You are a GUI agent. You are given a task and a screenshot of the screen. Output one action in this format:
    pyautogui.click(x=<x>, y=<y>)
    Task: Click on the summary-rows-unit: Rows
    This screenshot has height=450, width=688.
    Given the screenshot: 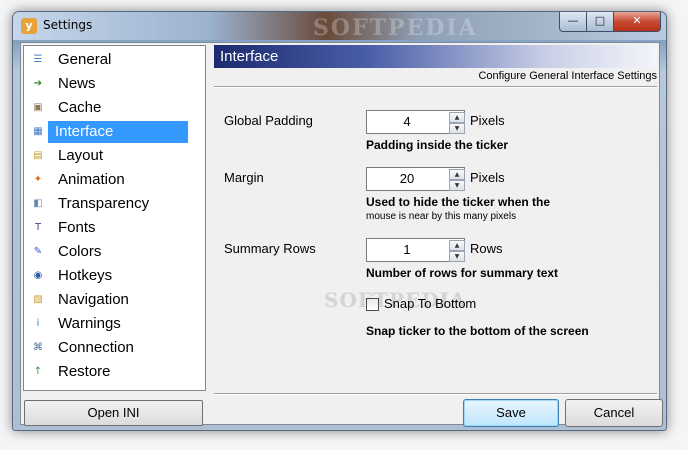 What is the action you would take?
    pyautogui.click(x=486, y=248)
    